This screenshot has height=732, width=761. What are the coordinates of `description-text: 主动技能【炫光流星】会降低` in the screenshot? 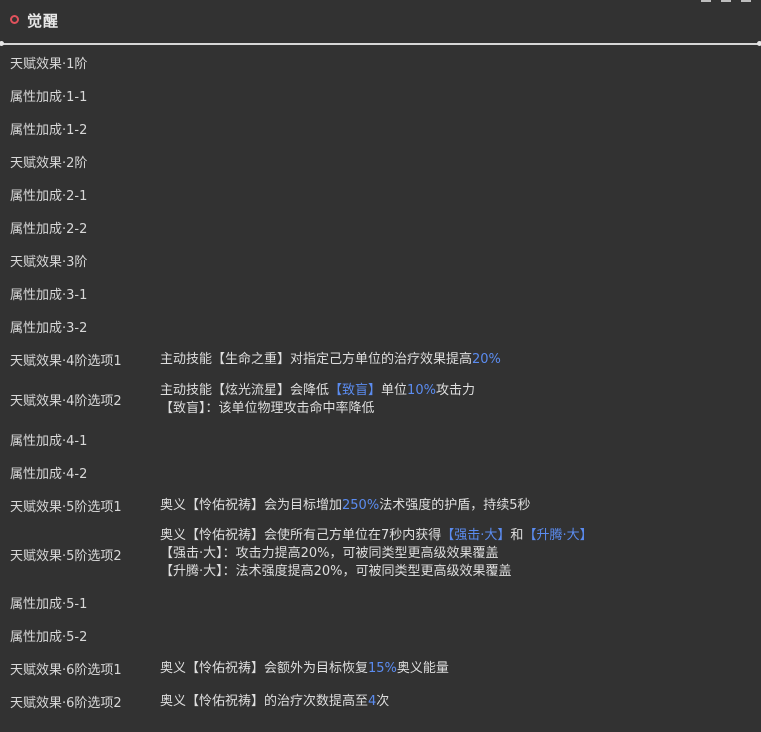 It's located at (245, 390).